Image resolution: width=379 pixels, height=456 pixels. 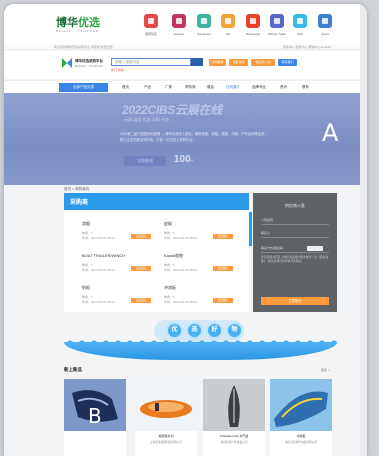 I want to click on nav-item: 品牌专区, so click(x=259, y=87).